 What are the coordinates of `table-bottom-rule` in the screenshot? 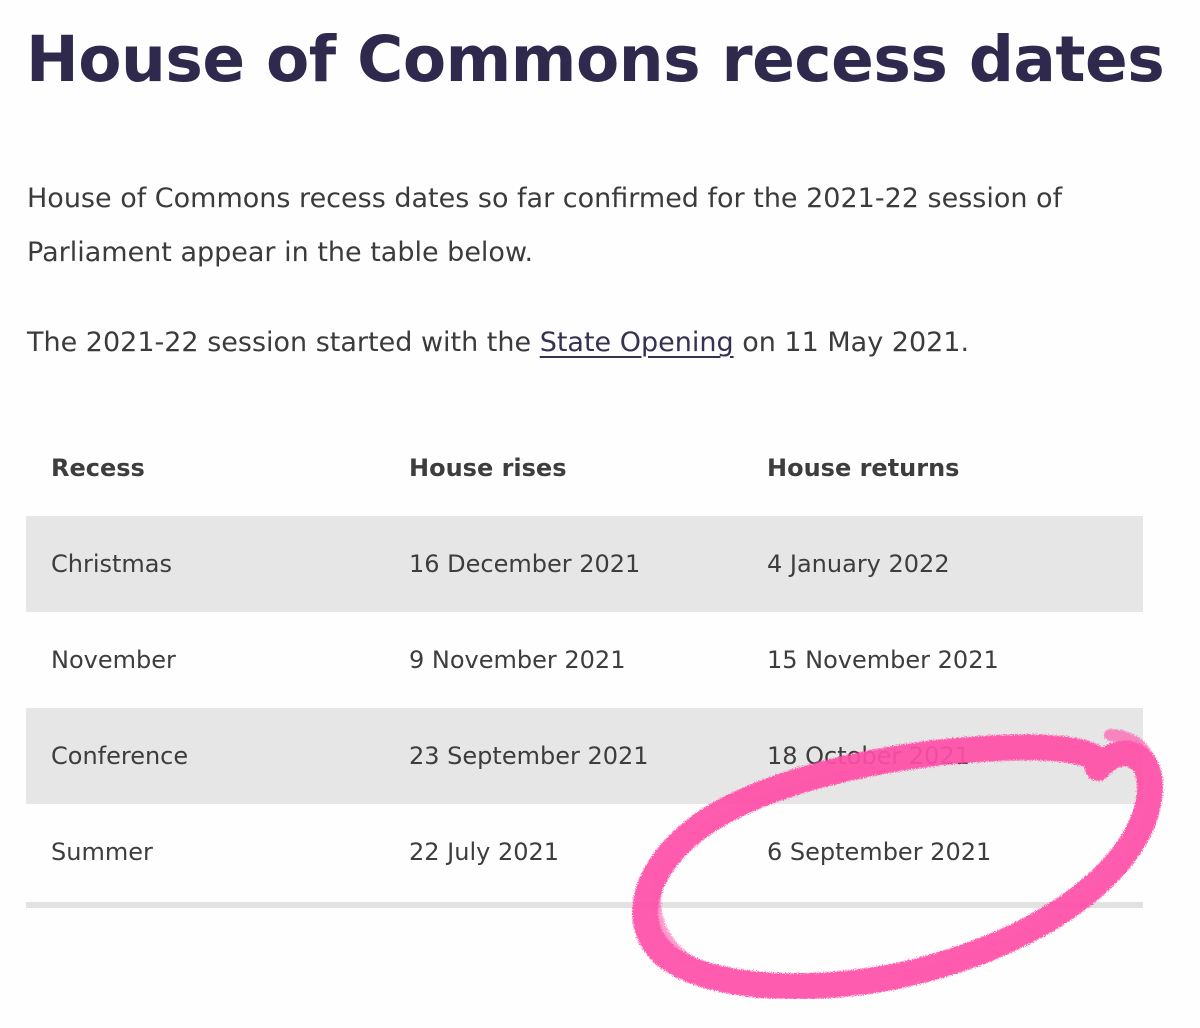 It's located at (584, 905).